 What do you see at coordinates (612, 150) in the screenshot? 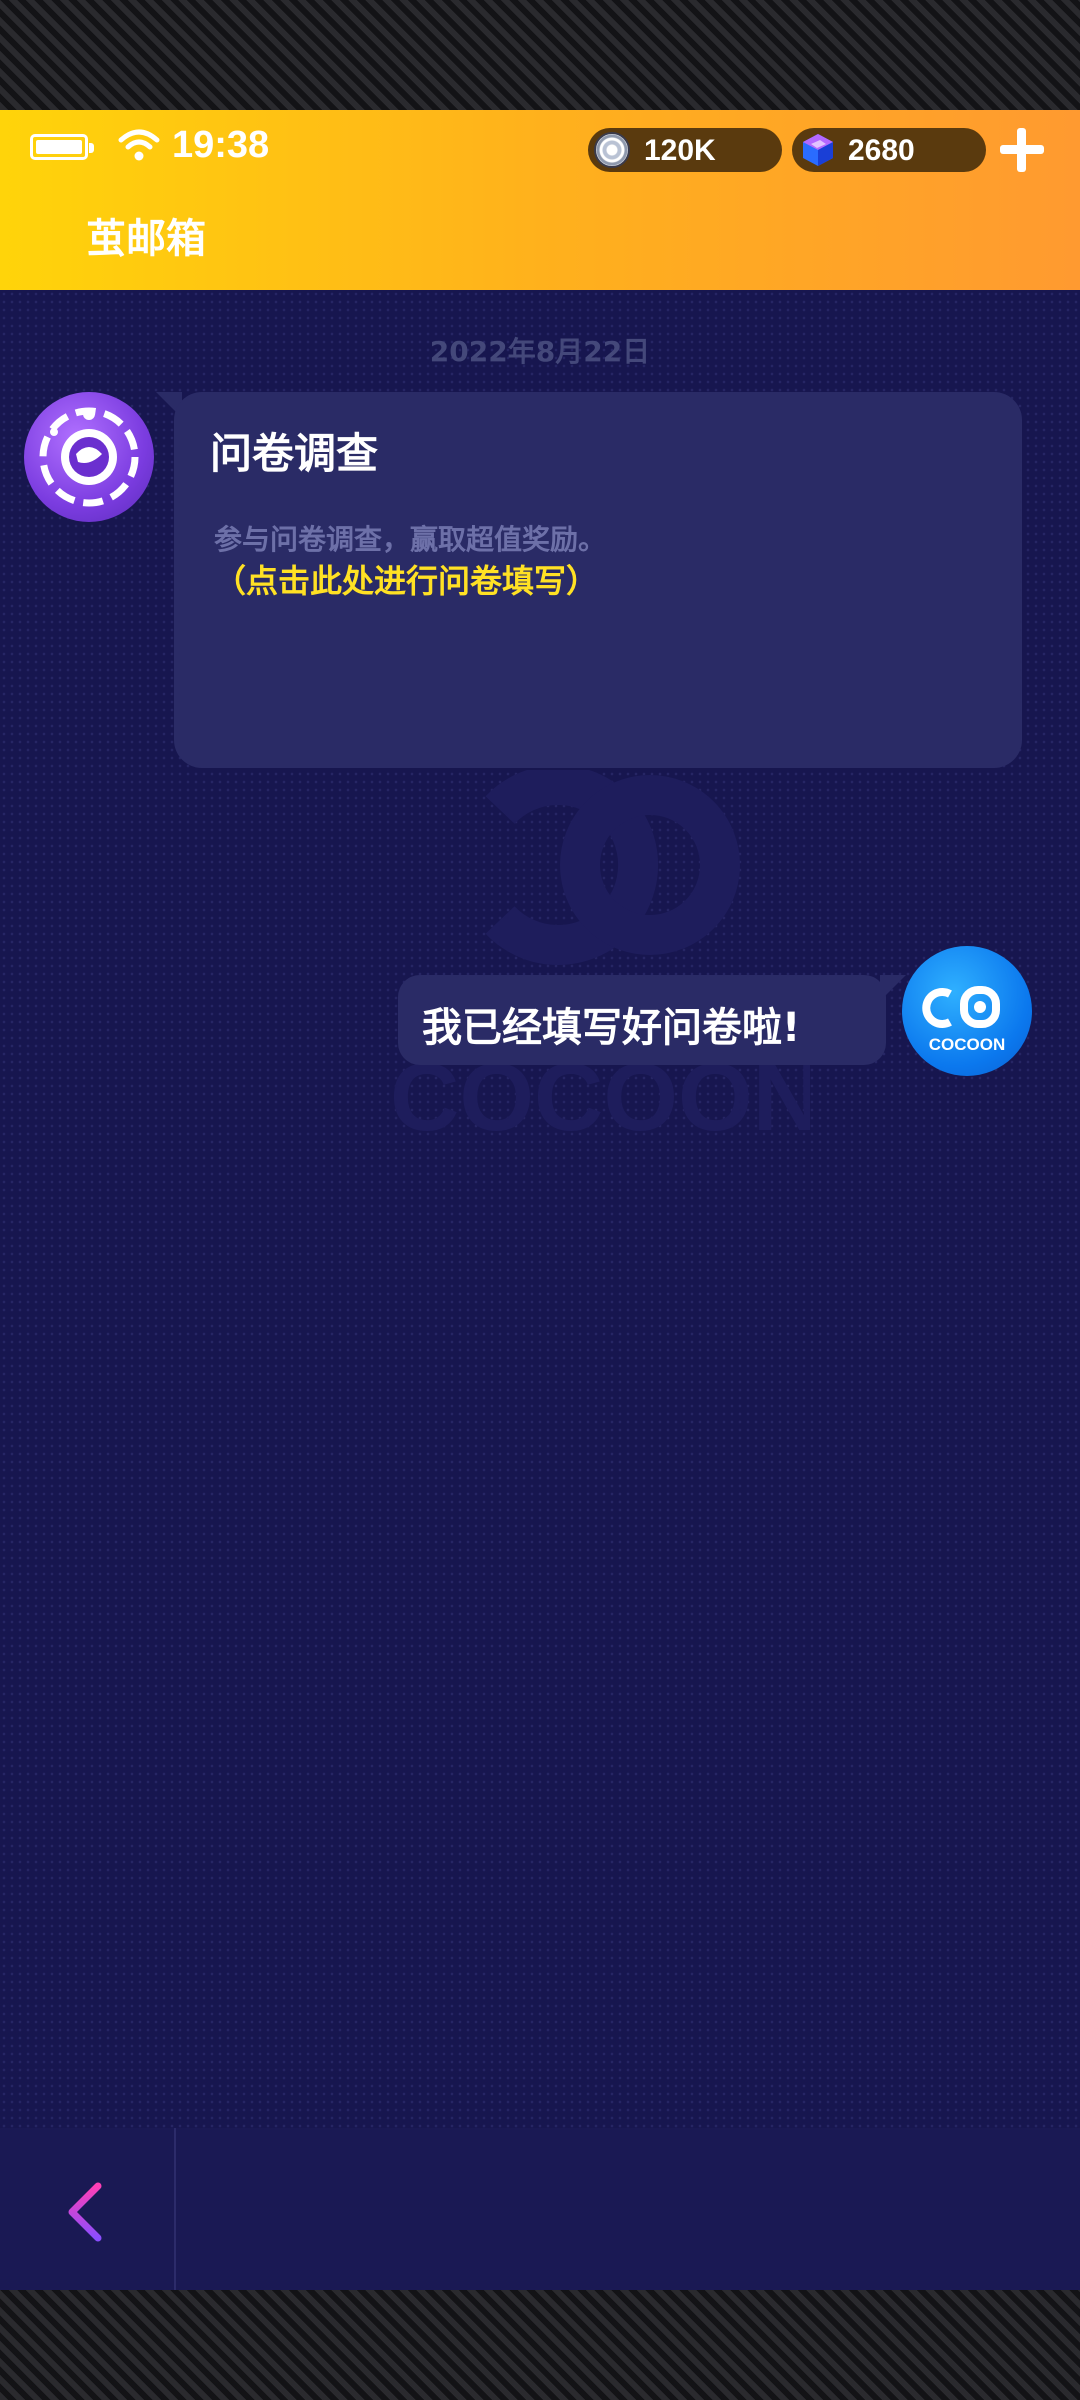
I see `coin-icon` at bounding box center [612, 150].